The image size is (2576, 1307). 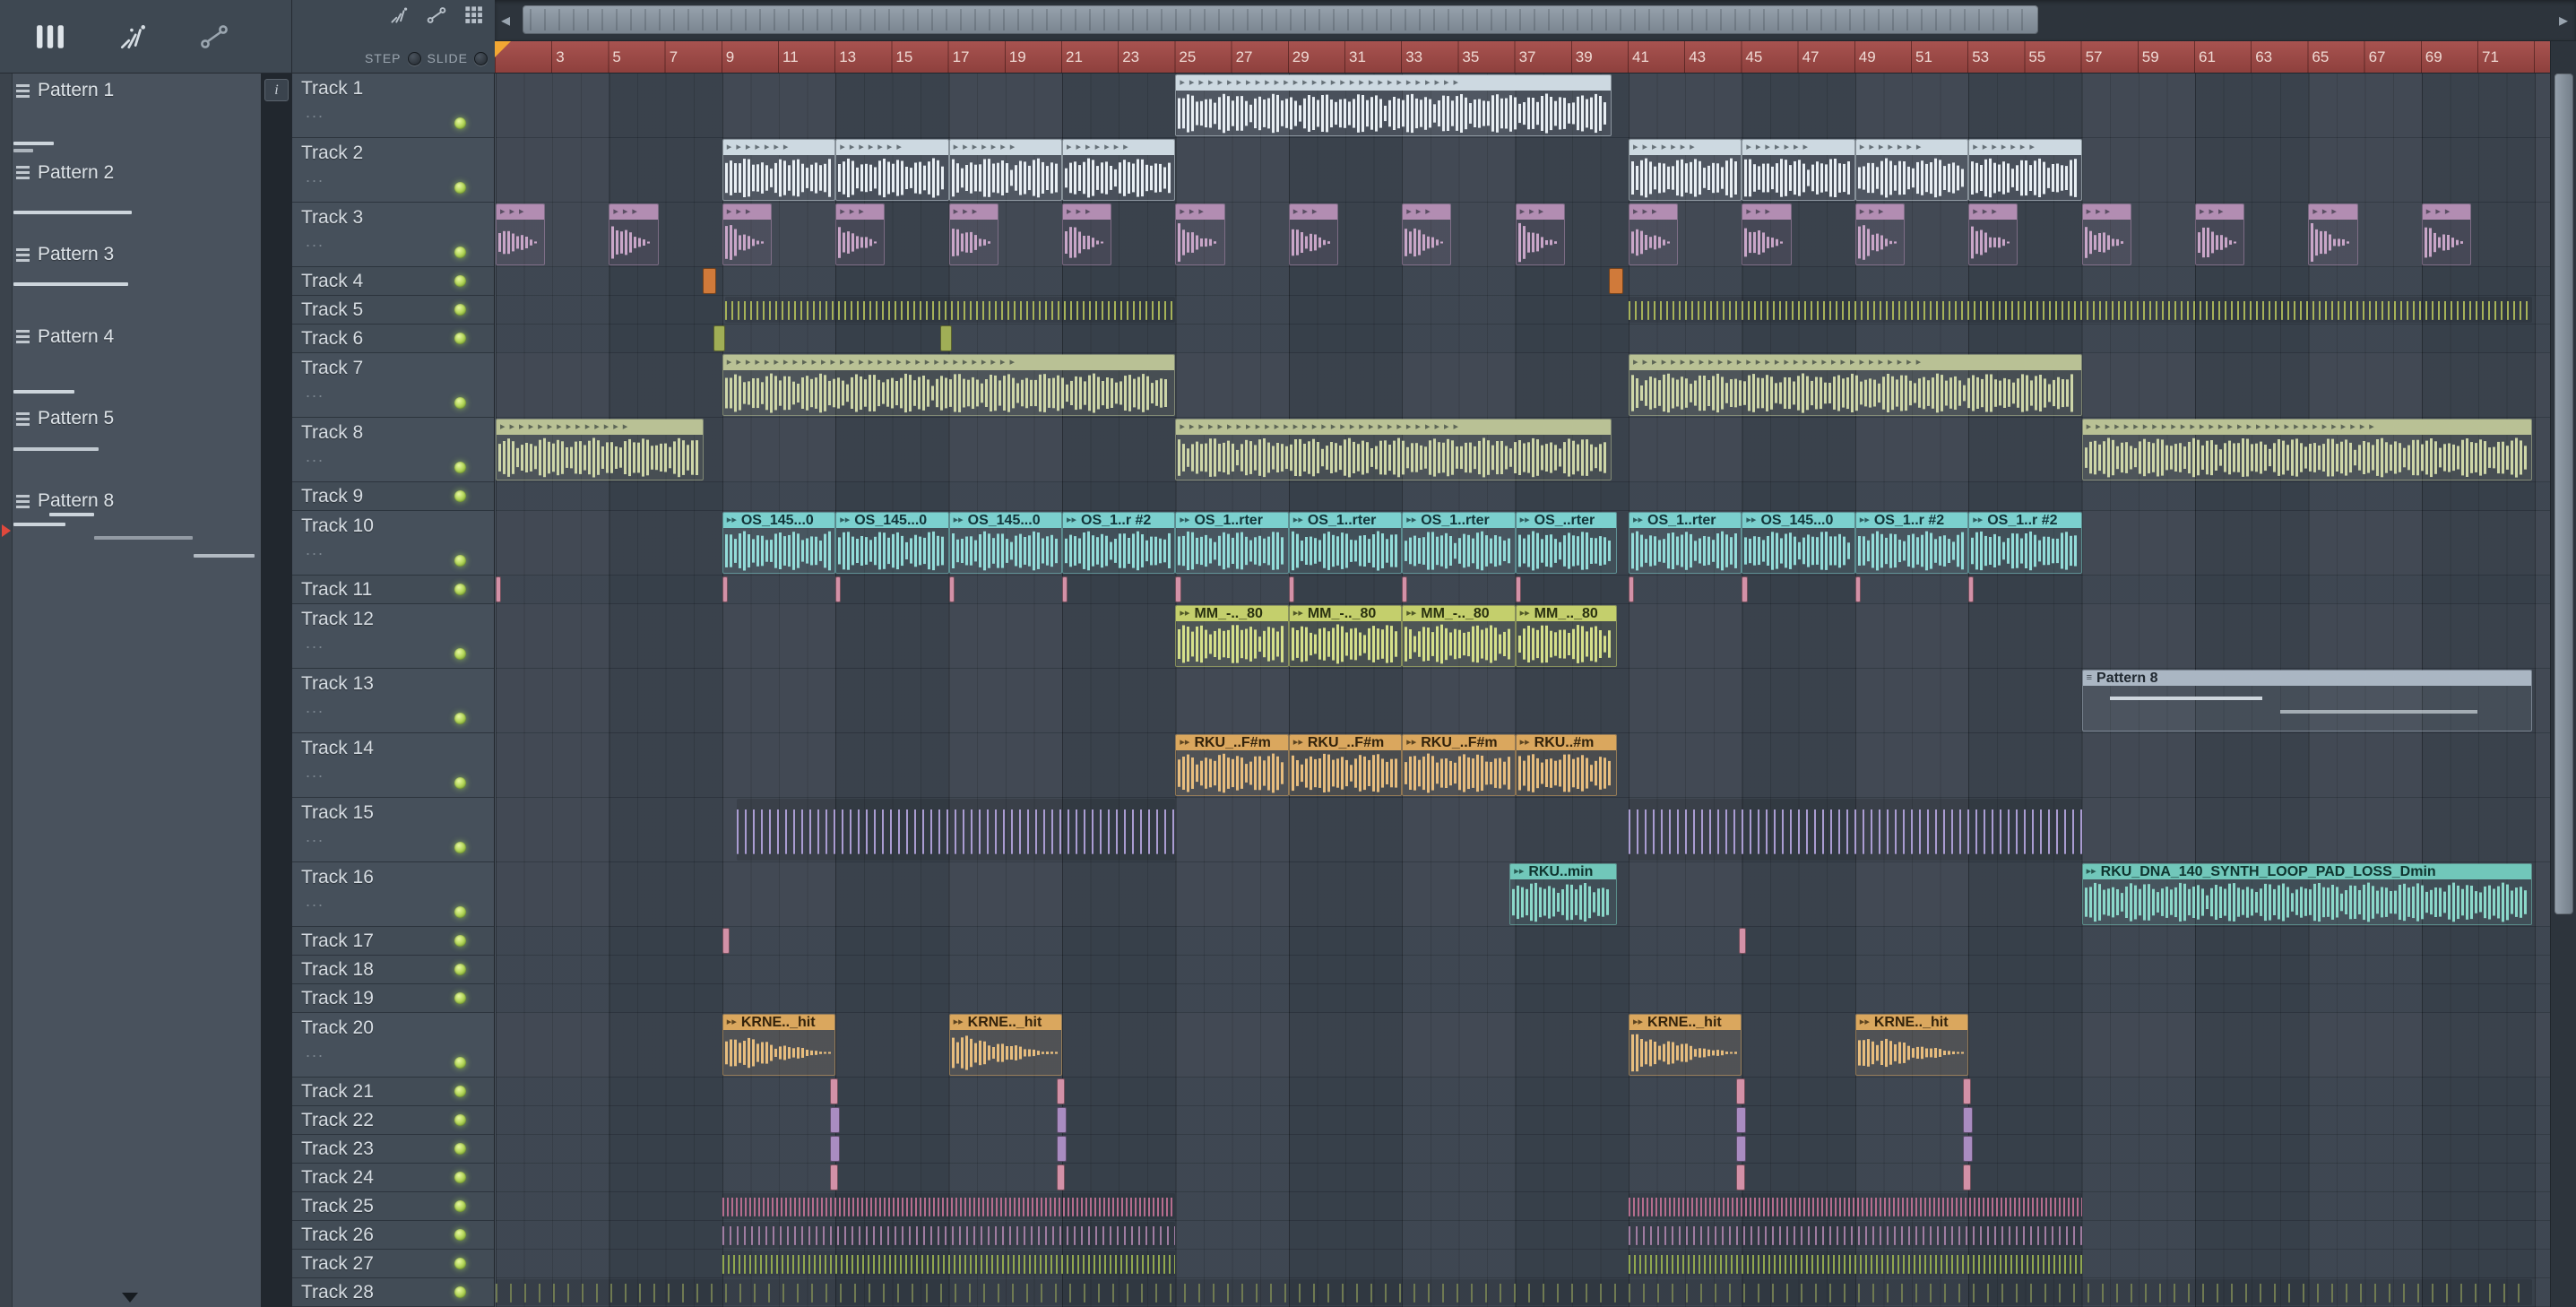 I want to click on audio-clip: ▸▸ MM_.._80, so click(x=1566, y=636).